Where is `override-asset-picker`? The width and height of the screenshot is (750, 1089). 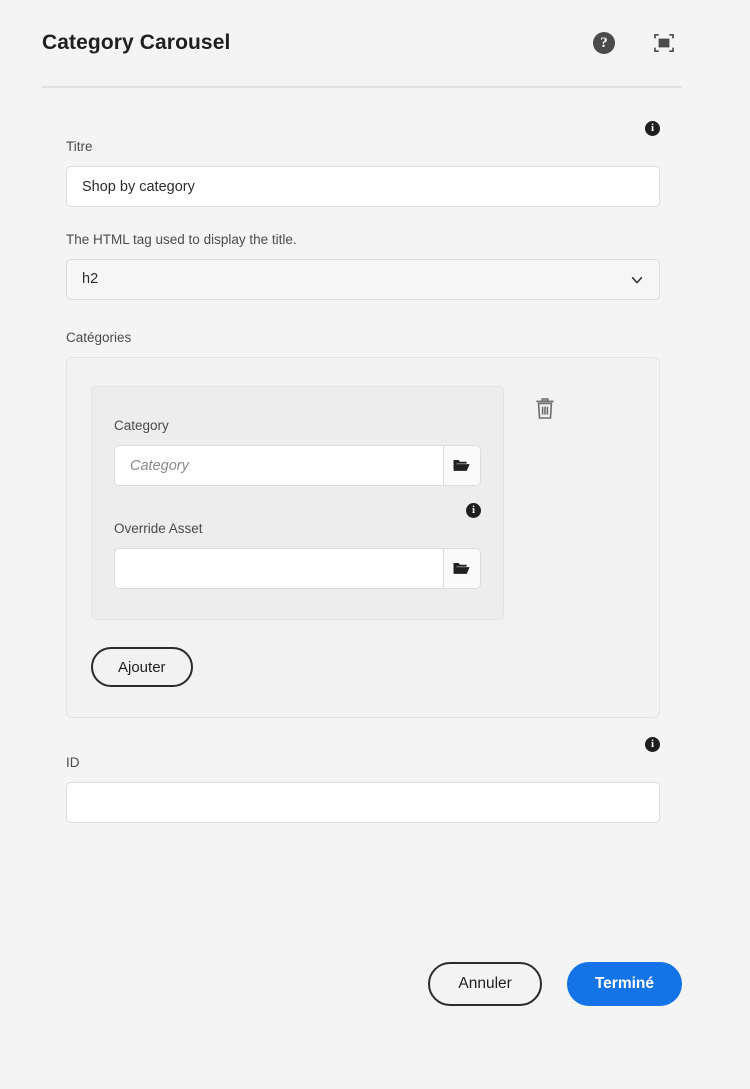
override-asset-picker is located at coordinates (297, 568).